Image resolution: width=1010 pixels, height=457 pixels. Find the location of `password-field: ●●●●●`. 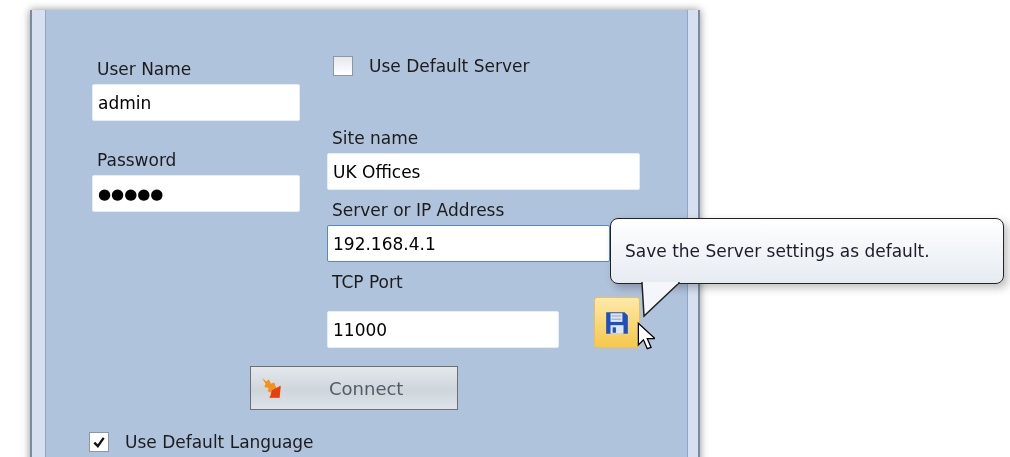

password-field: ●●●●● is located at coordinates (196, 193).